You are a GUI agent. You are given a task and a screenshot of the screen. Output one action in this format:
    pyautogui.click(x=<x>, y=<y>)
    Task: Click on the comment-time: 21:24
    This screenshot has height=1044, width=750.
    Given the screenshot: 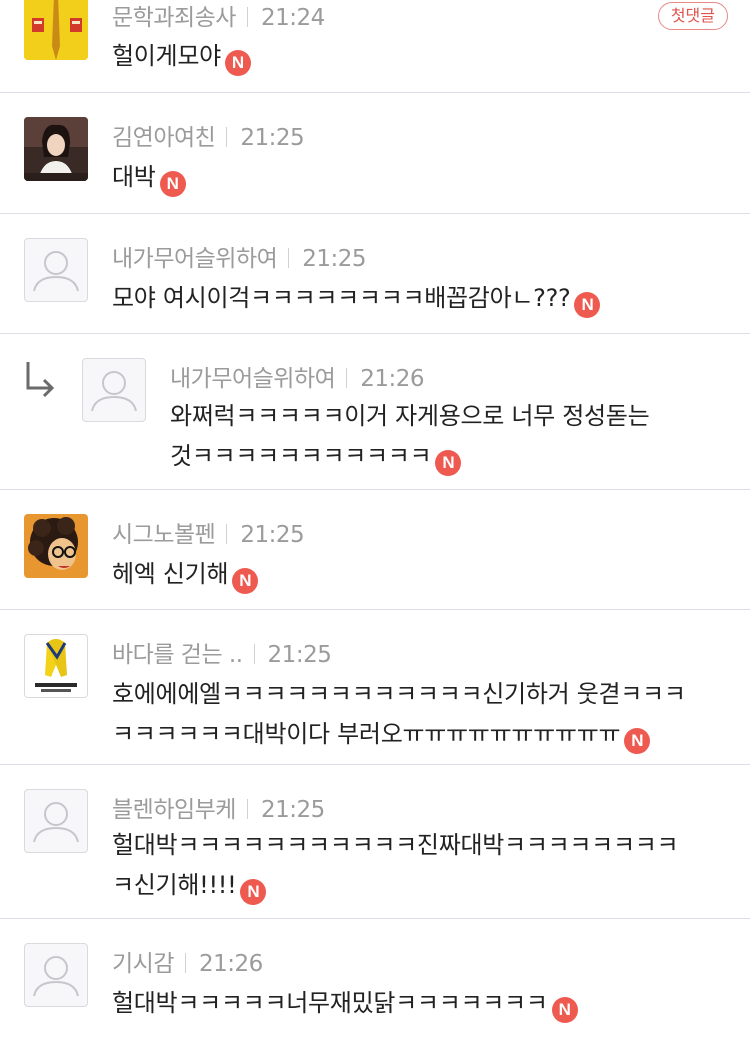 What is the action you would take?
    pyautogui.click(x=292, y=18)
    